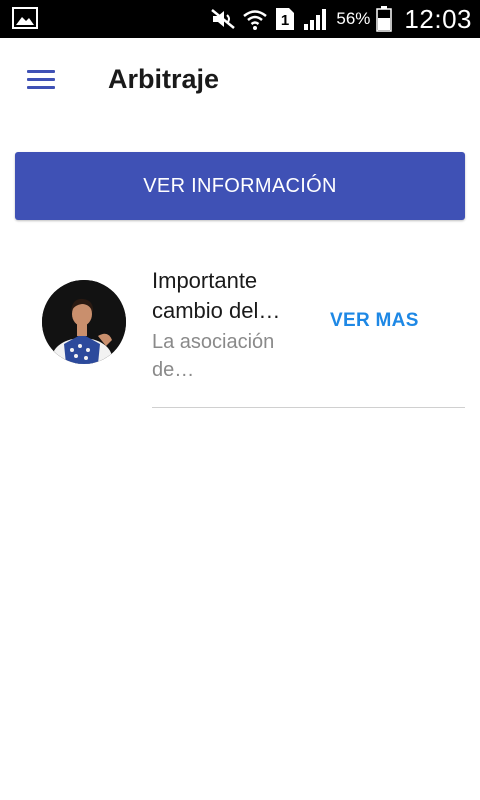 This screenshot has height=800, width=480. What do you see at coordinates (353, 18) in the screenshot?
I see `battery-percent: 56%` at bounding box center [353, 18].